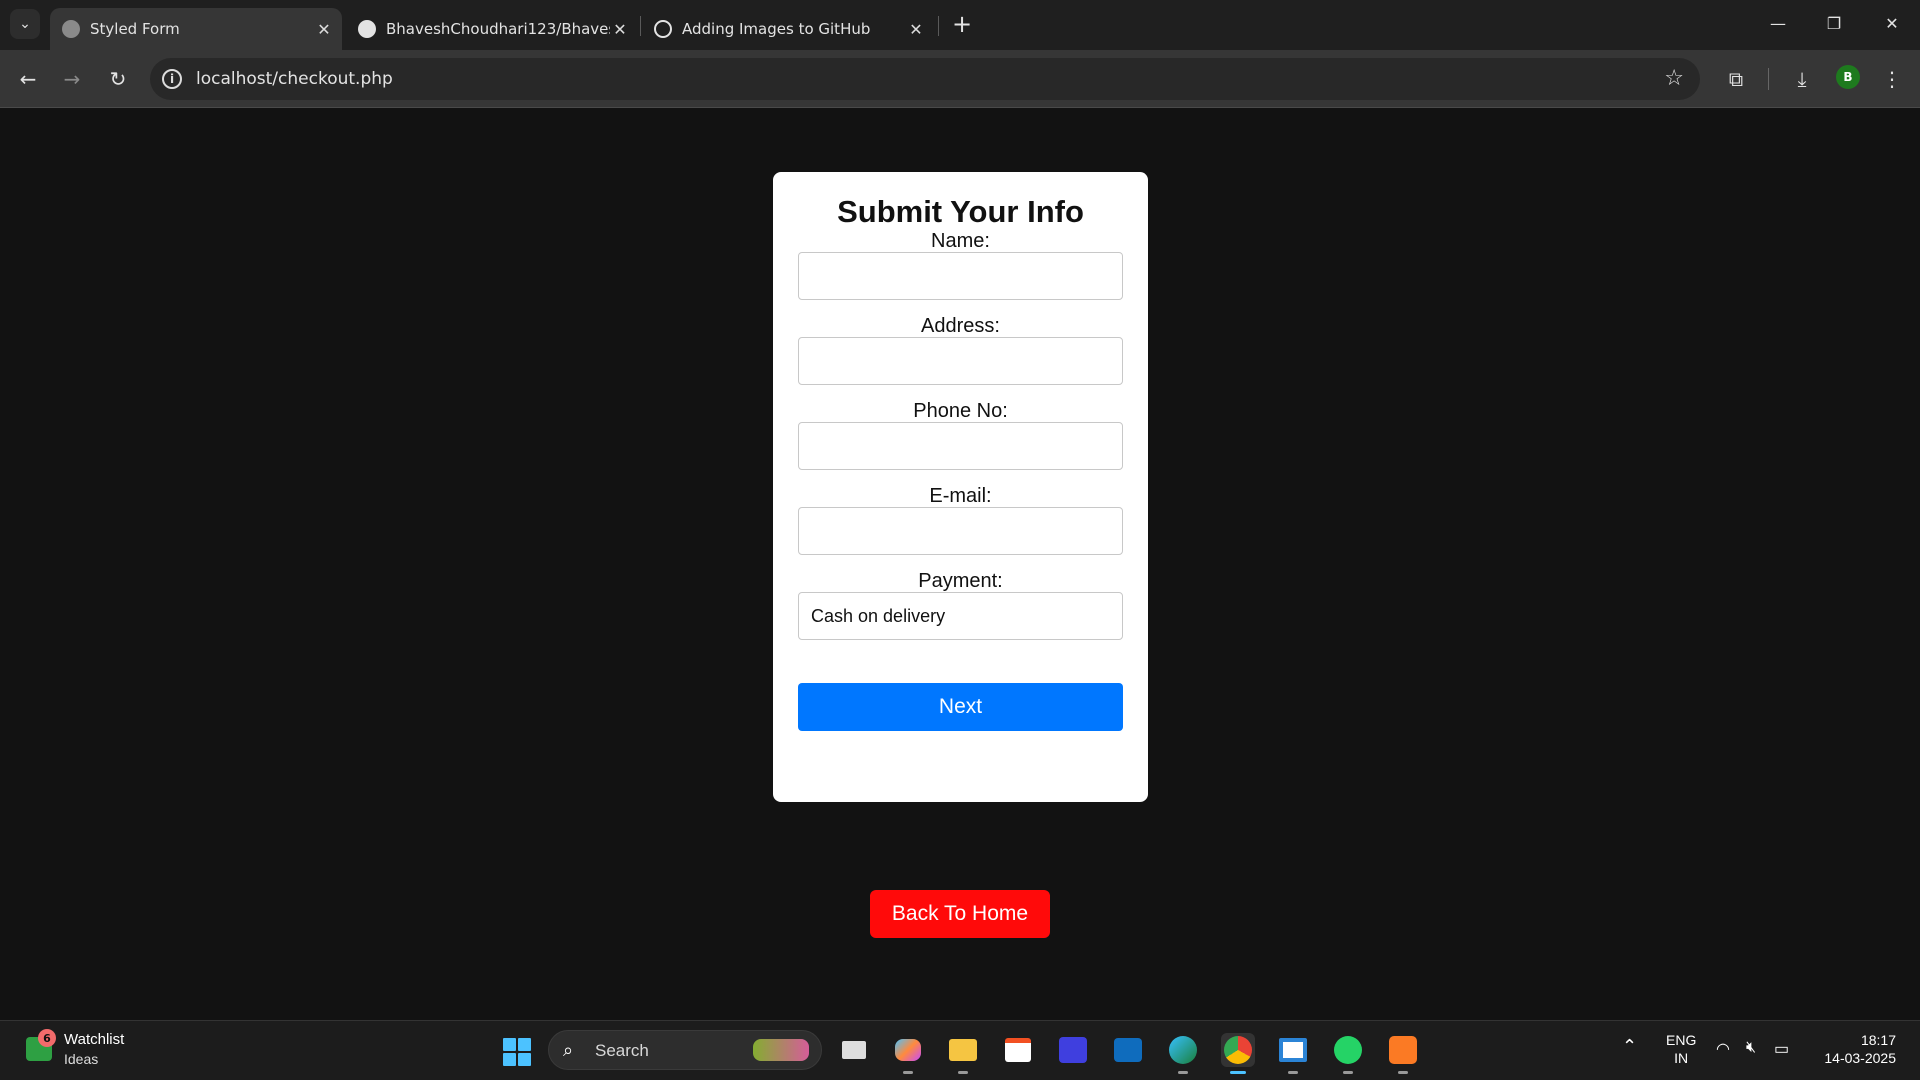 The width and height of the screenshot is (1920, 1080). What do you see at coordinates (1736, 79) in the screenshot?
I see `extensions-icon: ⧉` at bounding box center [1736, 79].